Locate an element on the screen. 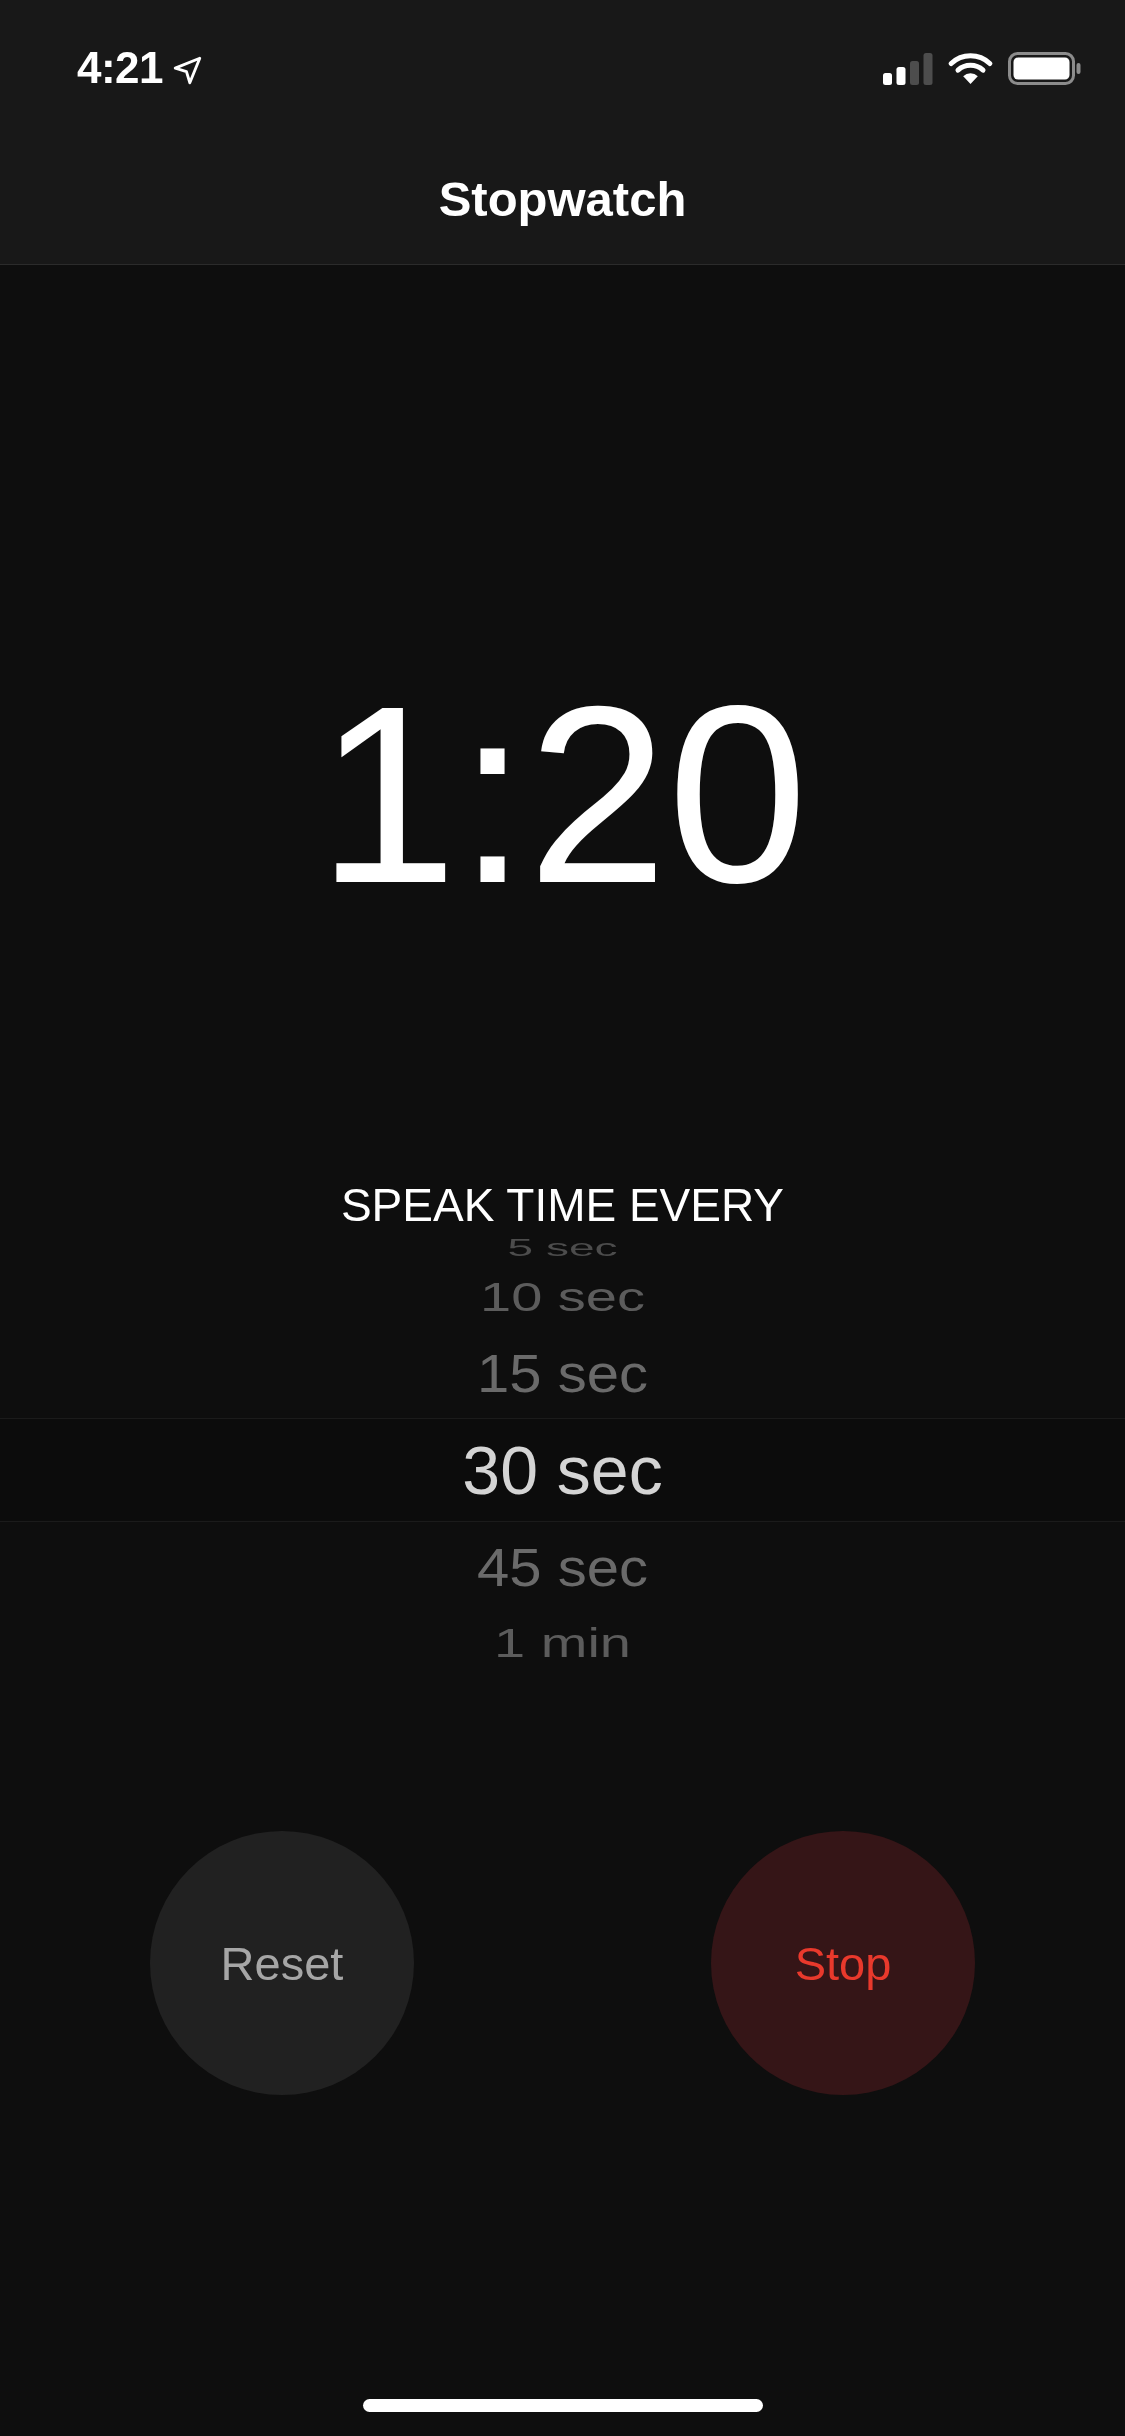 The height and width of the screenshot is (2436, 1125). picker-option: 5 sec is located at coordinates (562, 1248).